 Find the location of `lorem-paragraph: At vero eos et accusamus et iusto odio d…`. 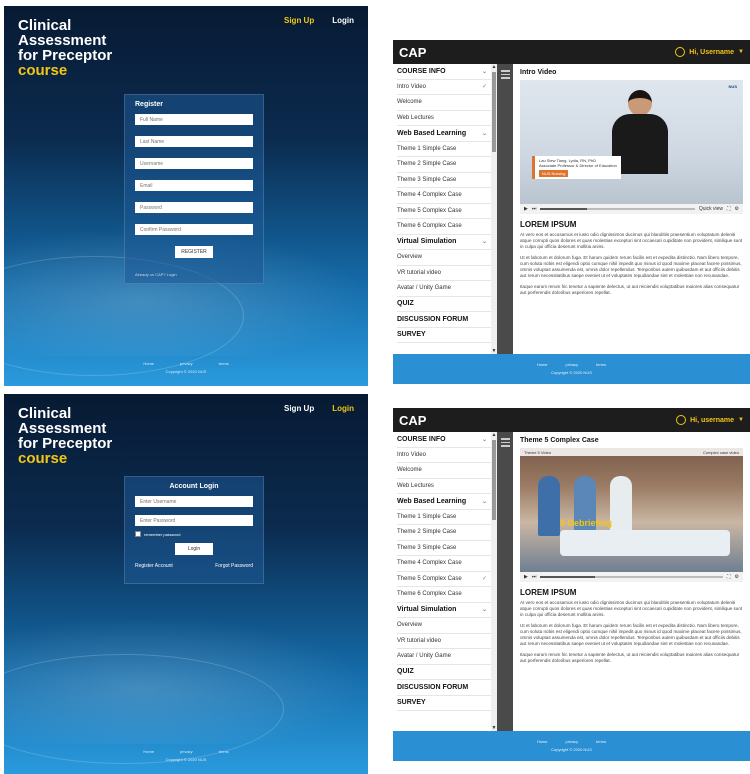

lorem-paragraph: At vero eos et accusamus et iusto odio d… is located at coordinates (631, 240).